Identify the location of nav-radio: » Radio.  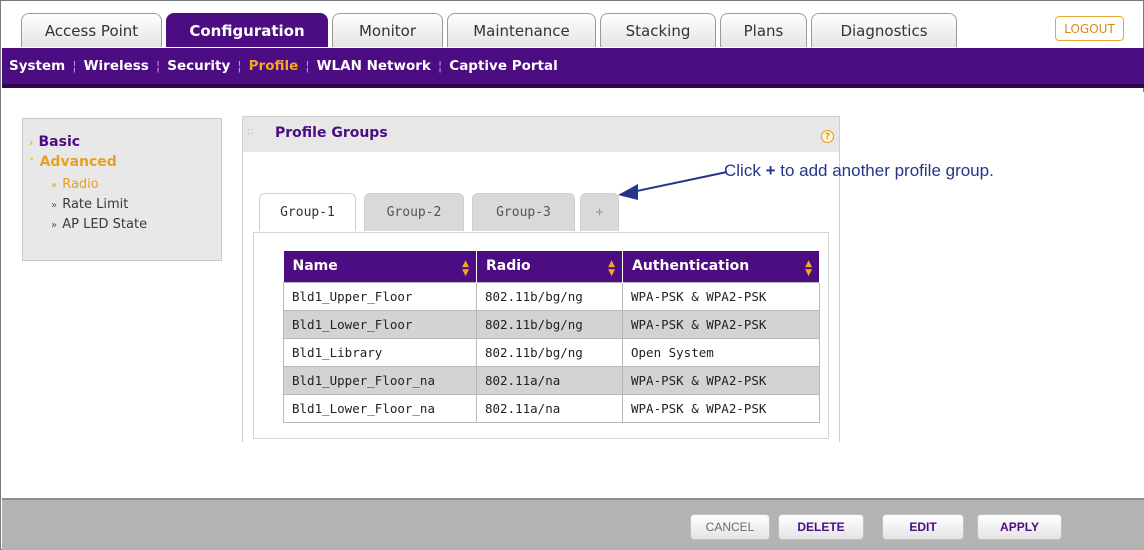
(75, 182).